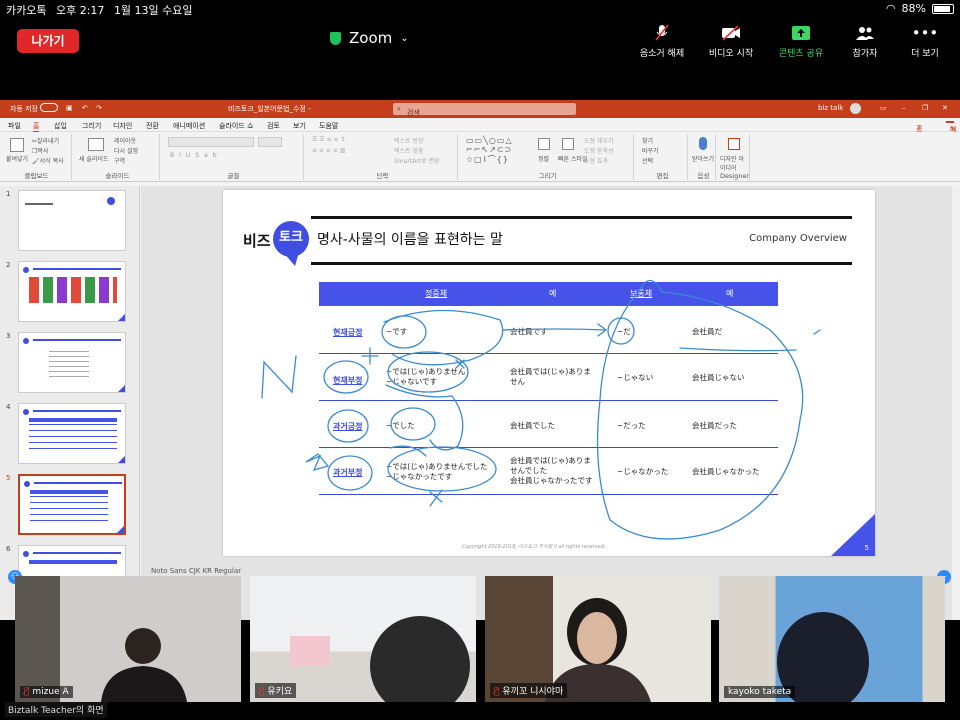 The width and height of the screenshot is (960, 720). I want to click on participant-name: 🎙̸ 유끼꼬 니시야마, so click(529, 690).